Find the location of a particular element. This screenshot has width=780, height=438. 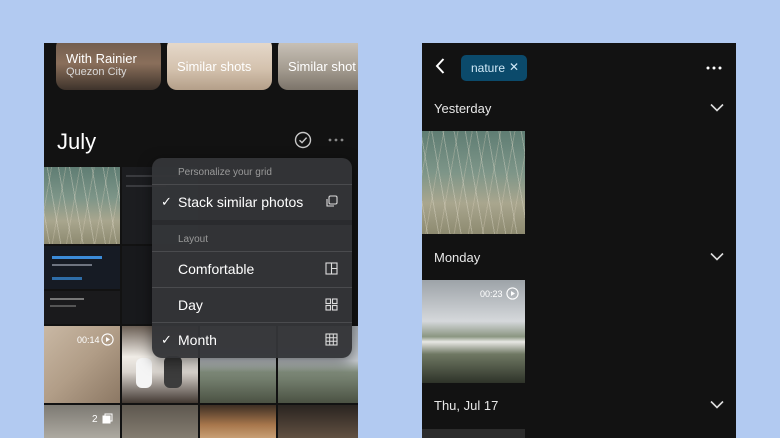

video-duration: 00:23 is located at coordinates (491, 294).